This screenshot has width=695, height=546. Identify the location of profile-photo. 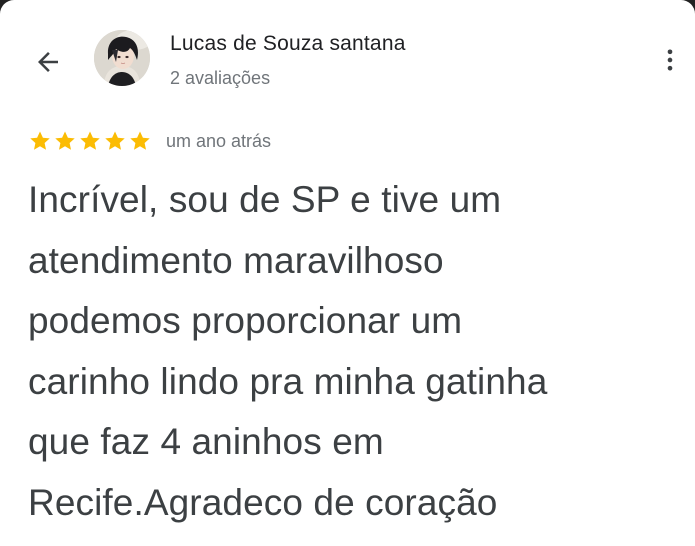
(122, 58).